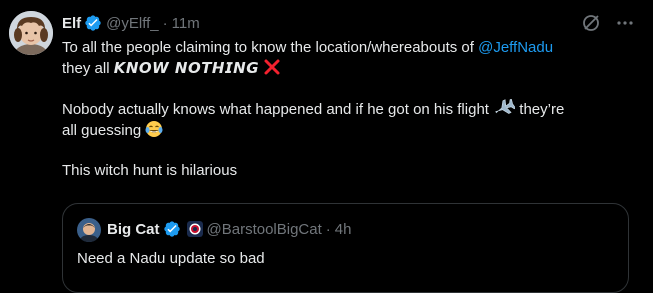  Describe the element at coordinates (264, 229) in the screenshot. I see `quote-author-handle: @BarstoolBigCat` at that location.